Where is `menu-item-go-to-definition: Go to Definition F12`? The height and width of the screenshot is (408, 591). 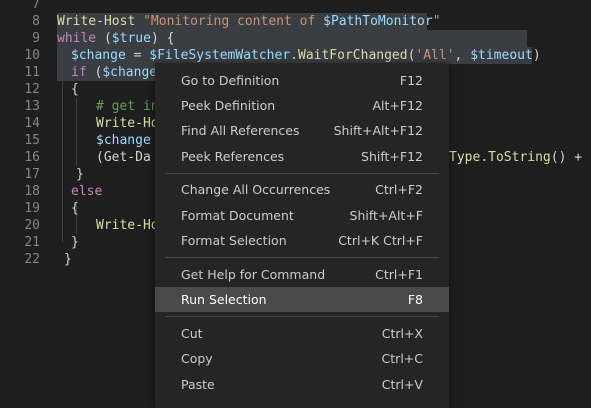 menu-item-go-to-definition: Go to Definition F12 is located at coordinates (302, 80).